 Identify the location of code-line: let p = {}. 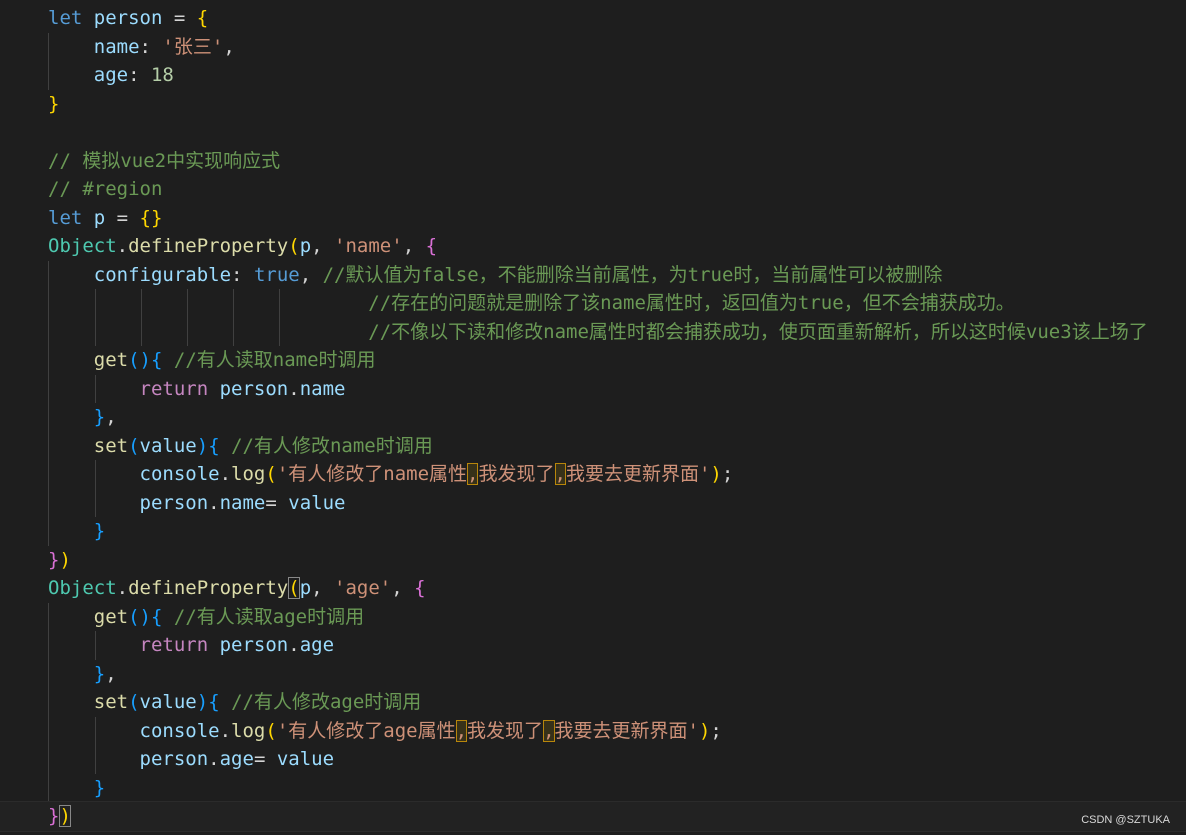
(593, 218).